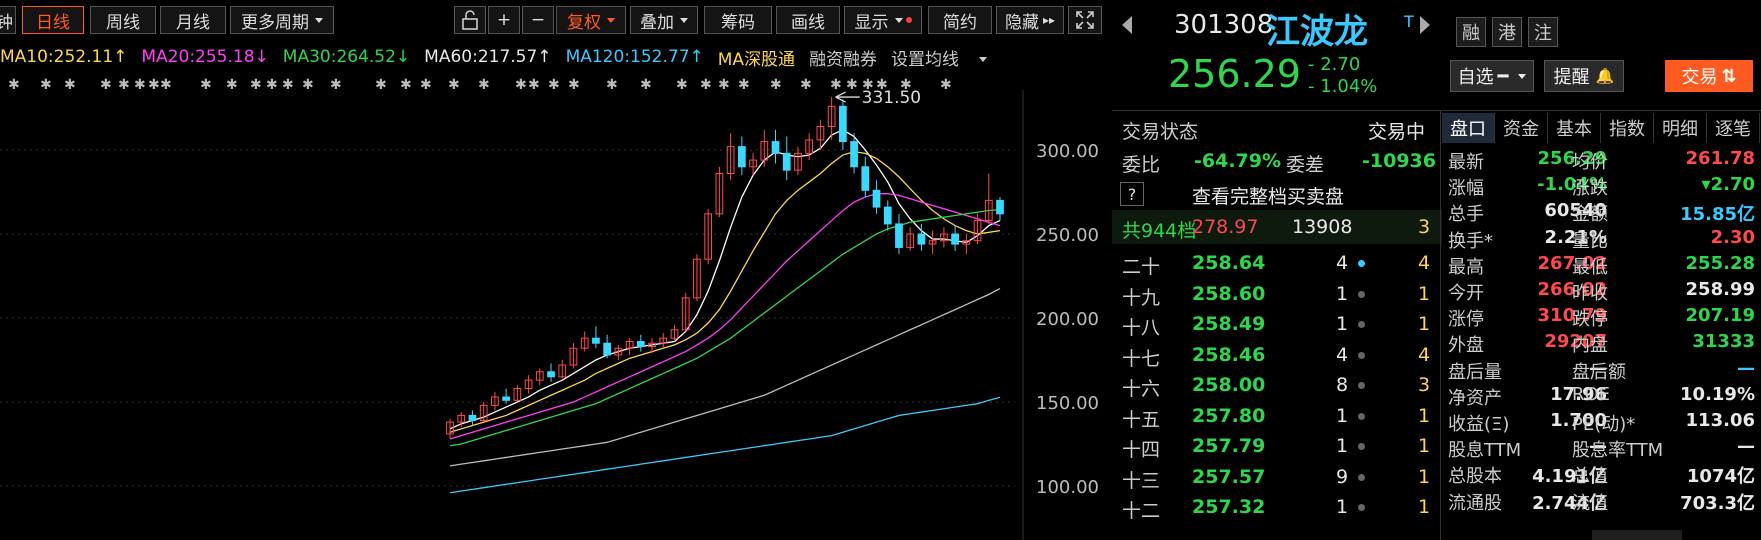 The image size is (1761, 540). Describe the element at coordinates (1709, 76) in the screenshot. I see `trade-button: 交易 ⇅` at that location.